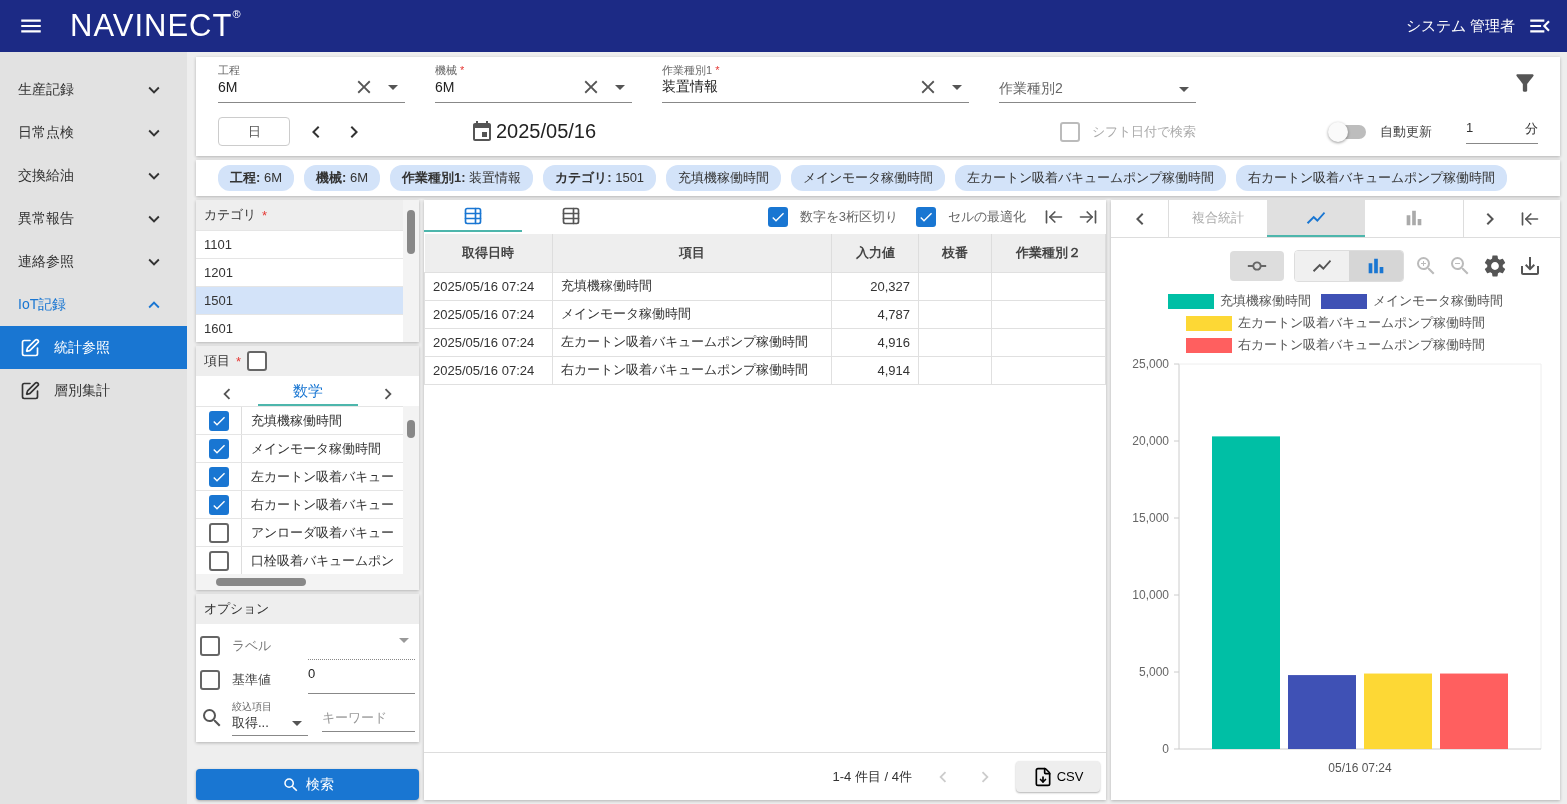 Image resolution: width=1567 pixels, height=804 pixels. What do you see at coordinates (1438, 301) in the screenshot?
I see `legend-label: メインモータ稼働時間` at bounding box center [1438, 301].